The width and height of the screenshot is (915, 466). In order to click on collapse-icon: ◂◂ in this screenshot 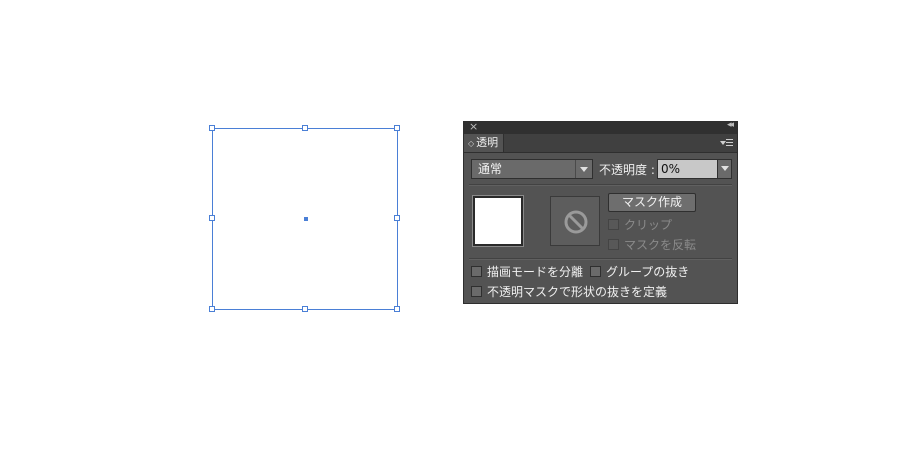, I will do `click(730, 125)`.